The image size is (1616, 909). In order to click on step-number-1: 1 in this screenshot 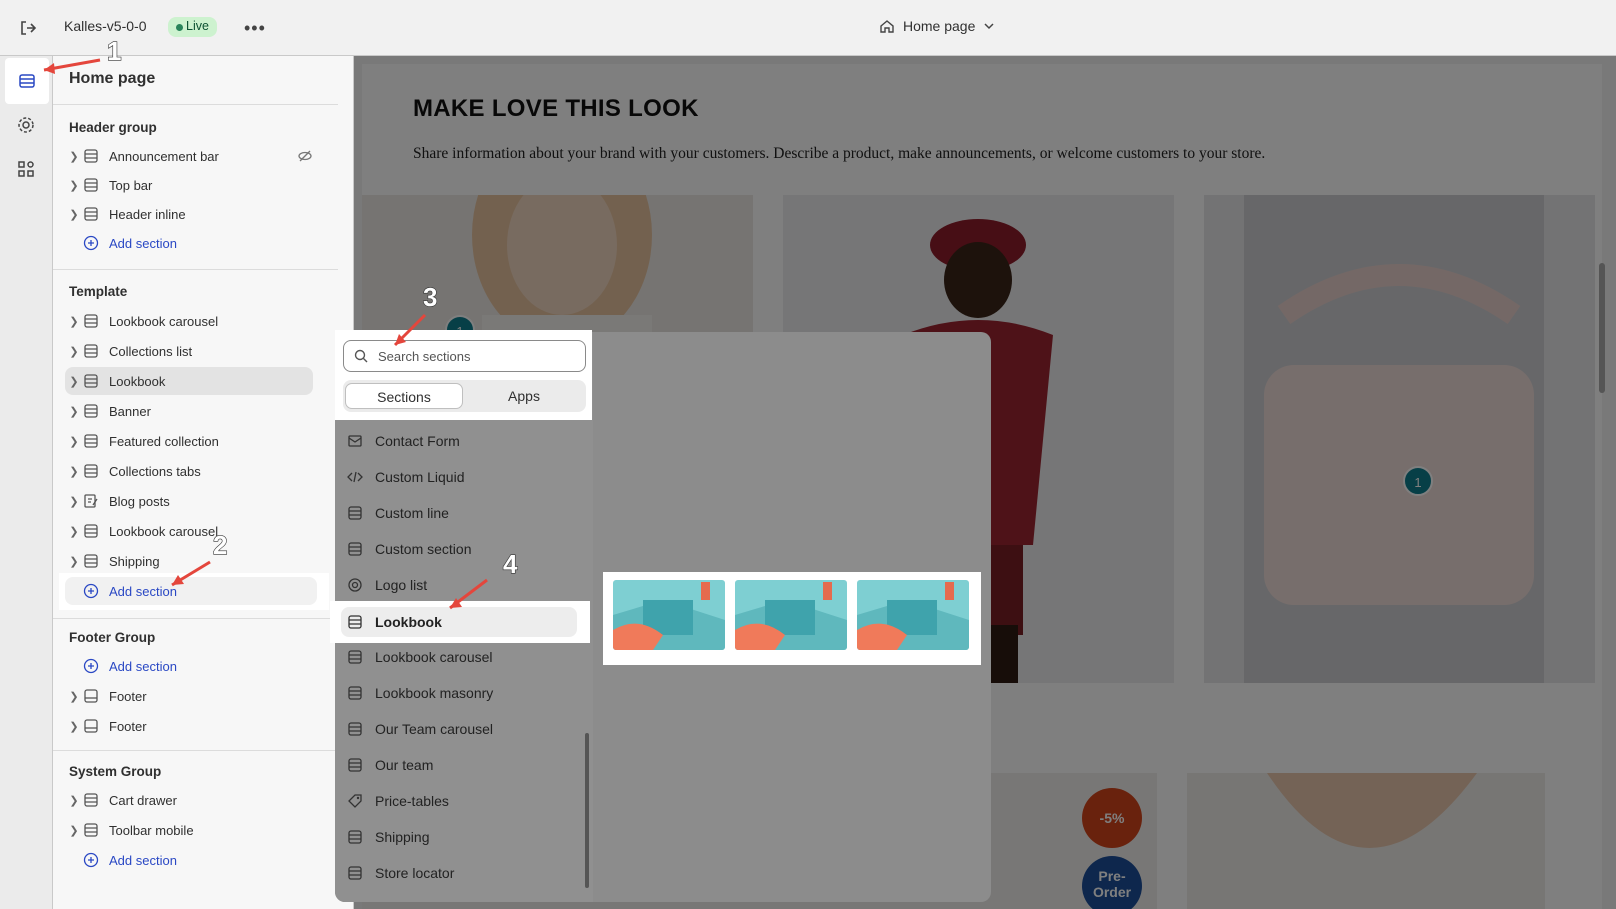, I will do `click(114, 50)`.